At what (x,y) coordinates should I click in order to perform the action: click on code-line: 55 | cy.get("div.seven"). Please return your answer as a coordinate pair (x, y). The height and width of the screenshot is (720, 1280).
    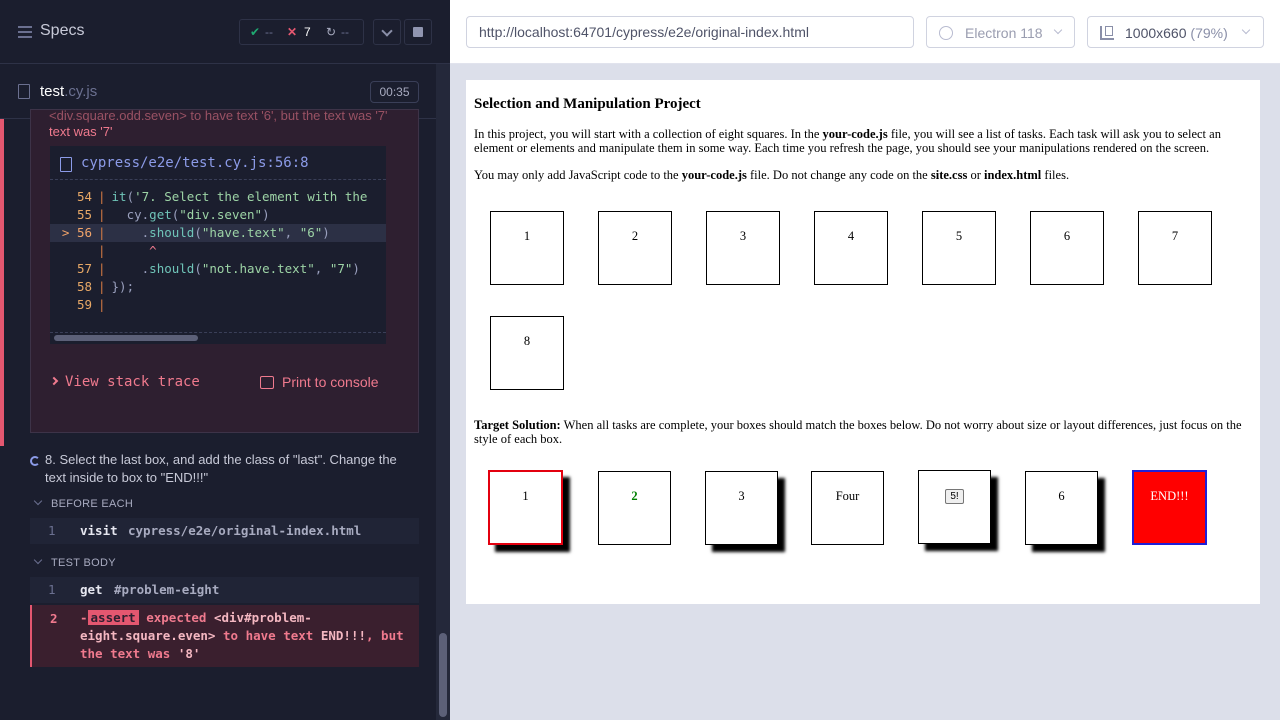
    Looking at the image, I should click on (173, 214).